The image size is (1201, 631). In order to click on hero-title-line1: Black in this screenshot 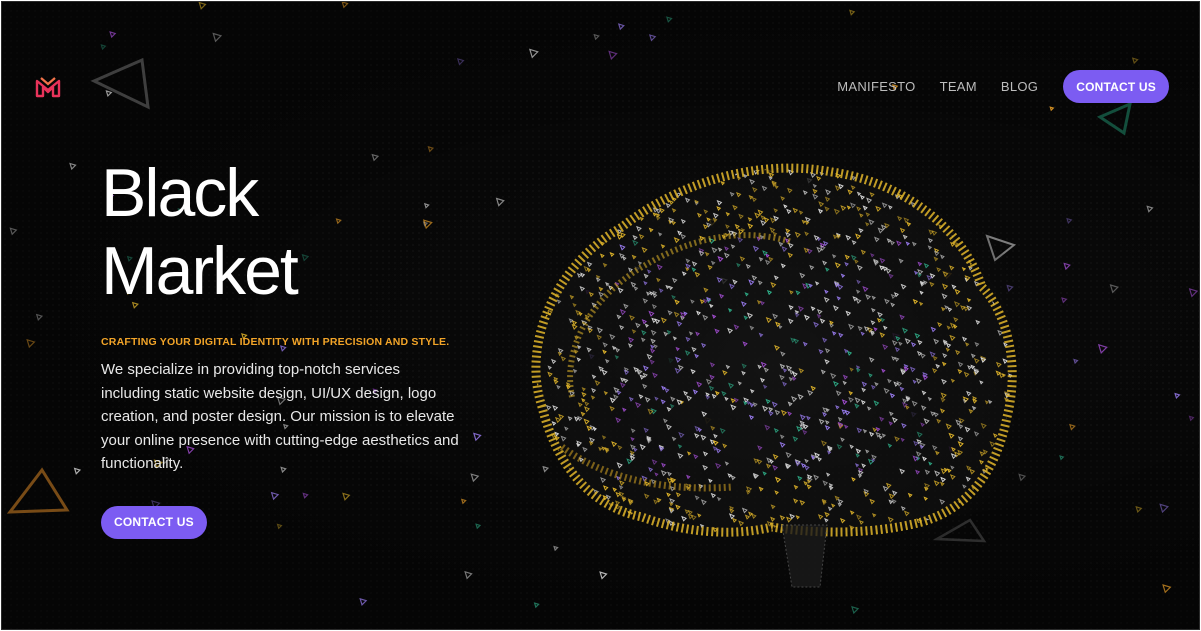, I will do `click(180, 193)`.